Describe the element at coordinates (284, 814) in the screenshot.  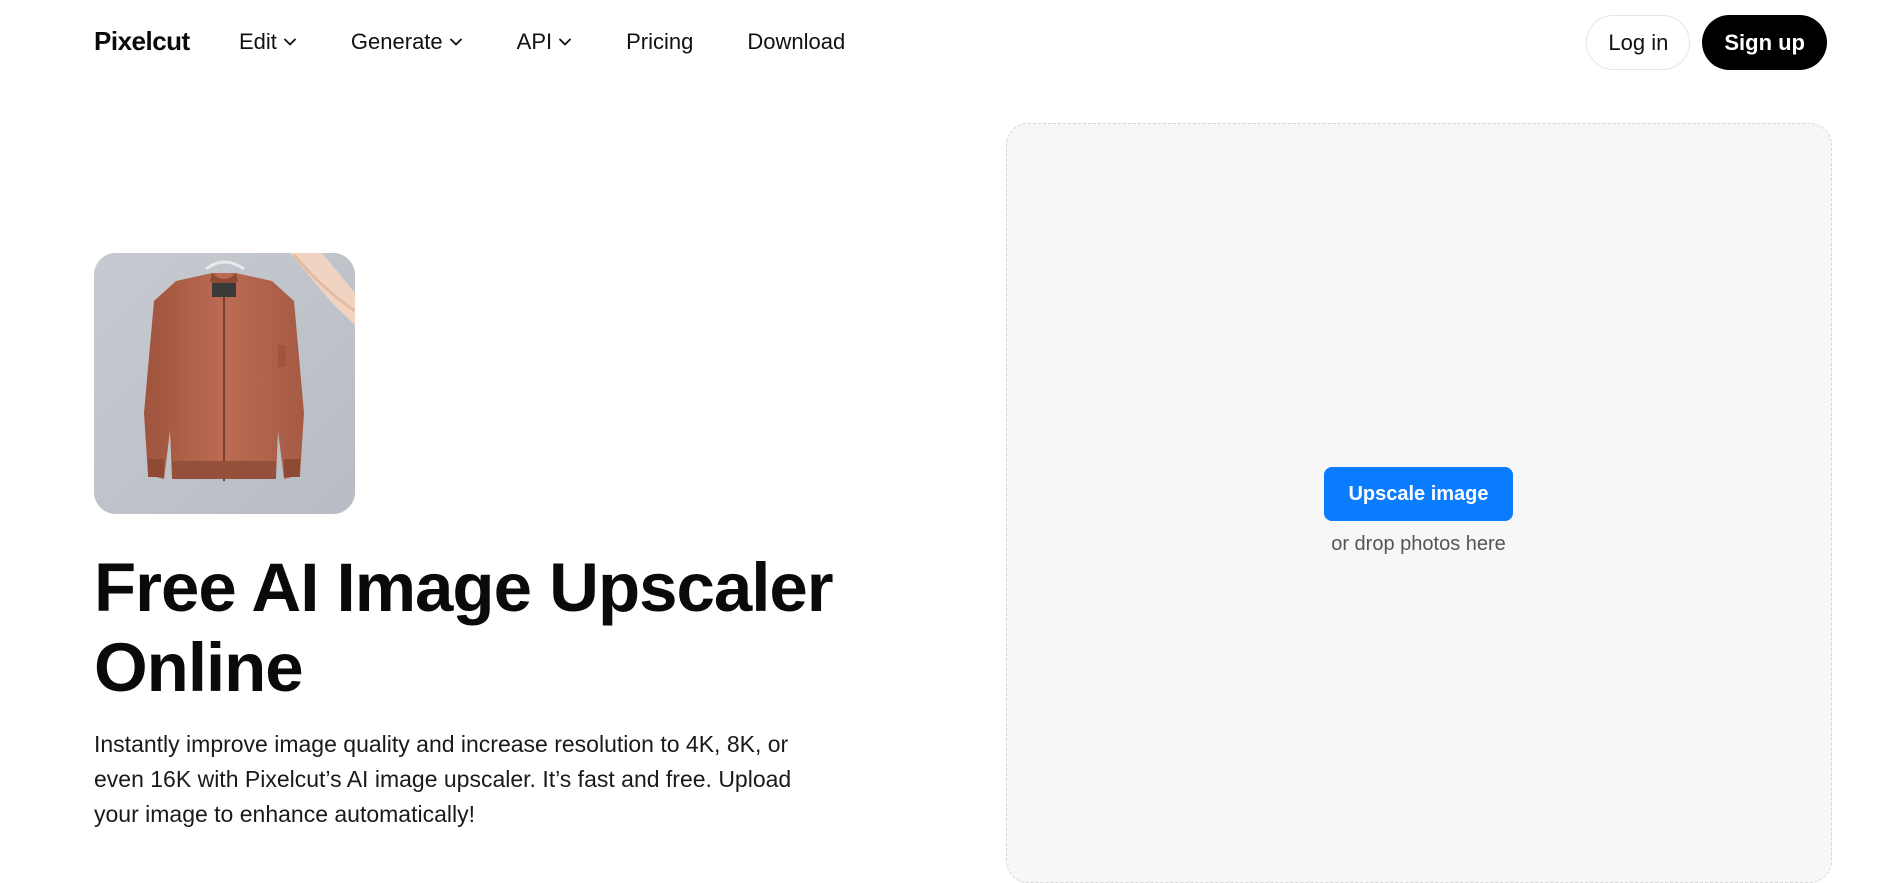
I see `description-line-3: your image to enhance automatically!` at that location.